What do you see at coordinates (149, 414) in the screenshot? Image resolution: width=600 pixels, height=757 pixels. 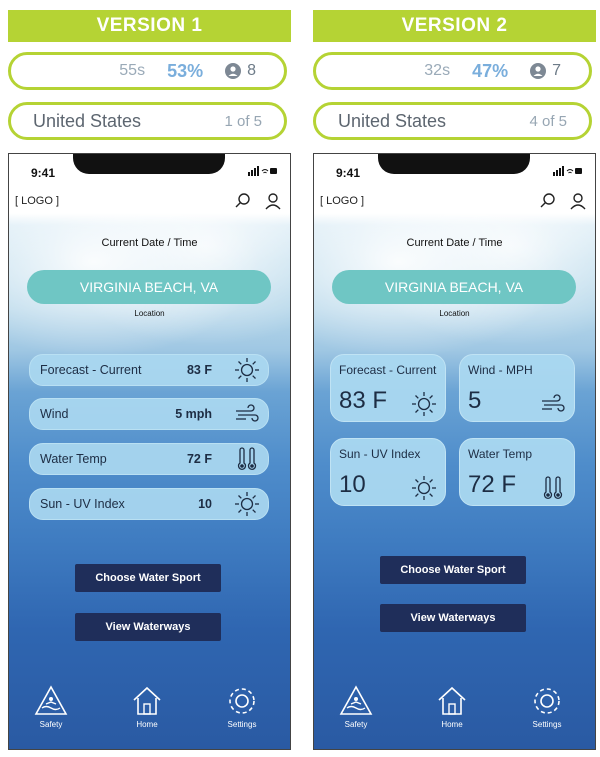 I see `wind-card: Wind 5 mph` at bounding box center [149, 414].